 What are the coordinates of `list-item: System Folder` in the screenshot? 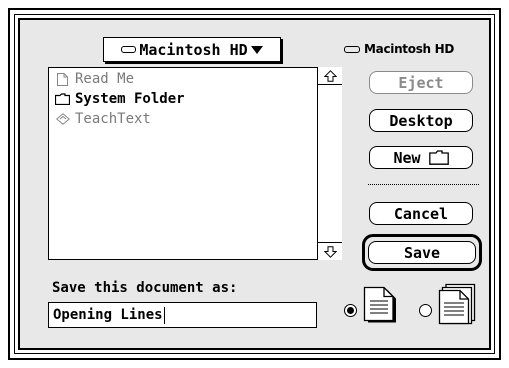 It's located at (120, 99).